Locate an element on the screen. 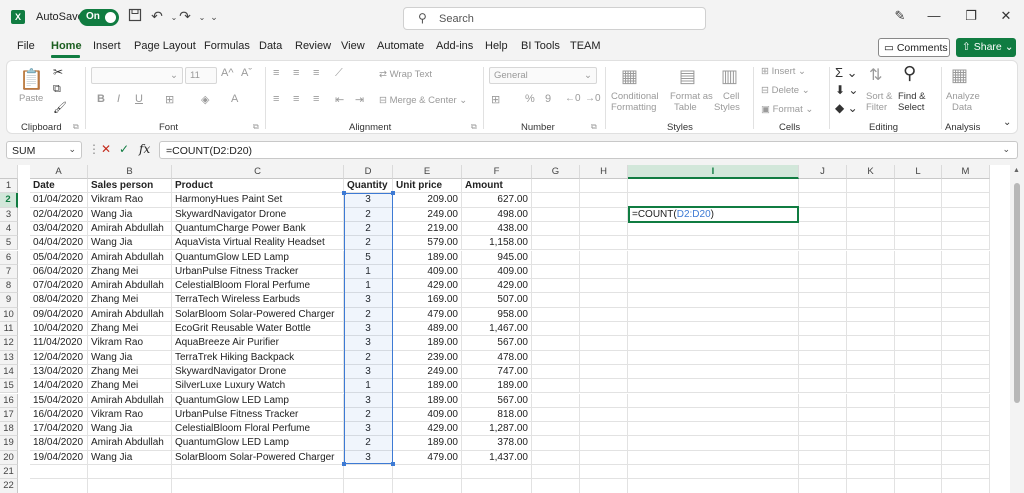 This screenshot has height=493, width=1024. cell-b6: Amirah Abdullah is located at coordinates (130, 257).